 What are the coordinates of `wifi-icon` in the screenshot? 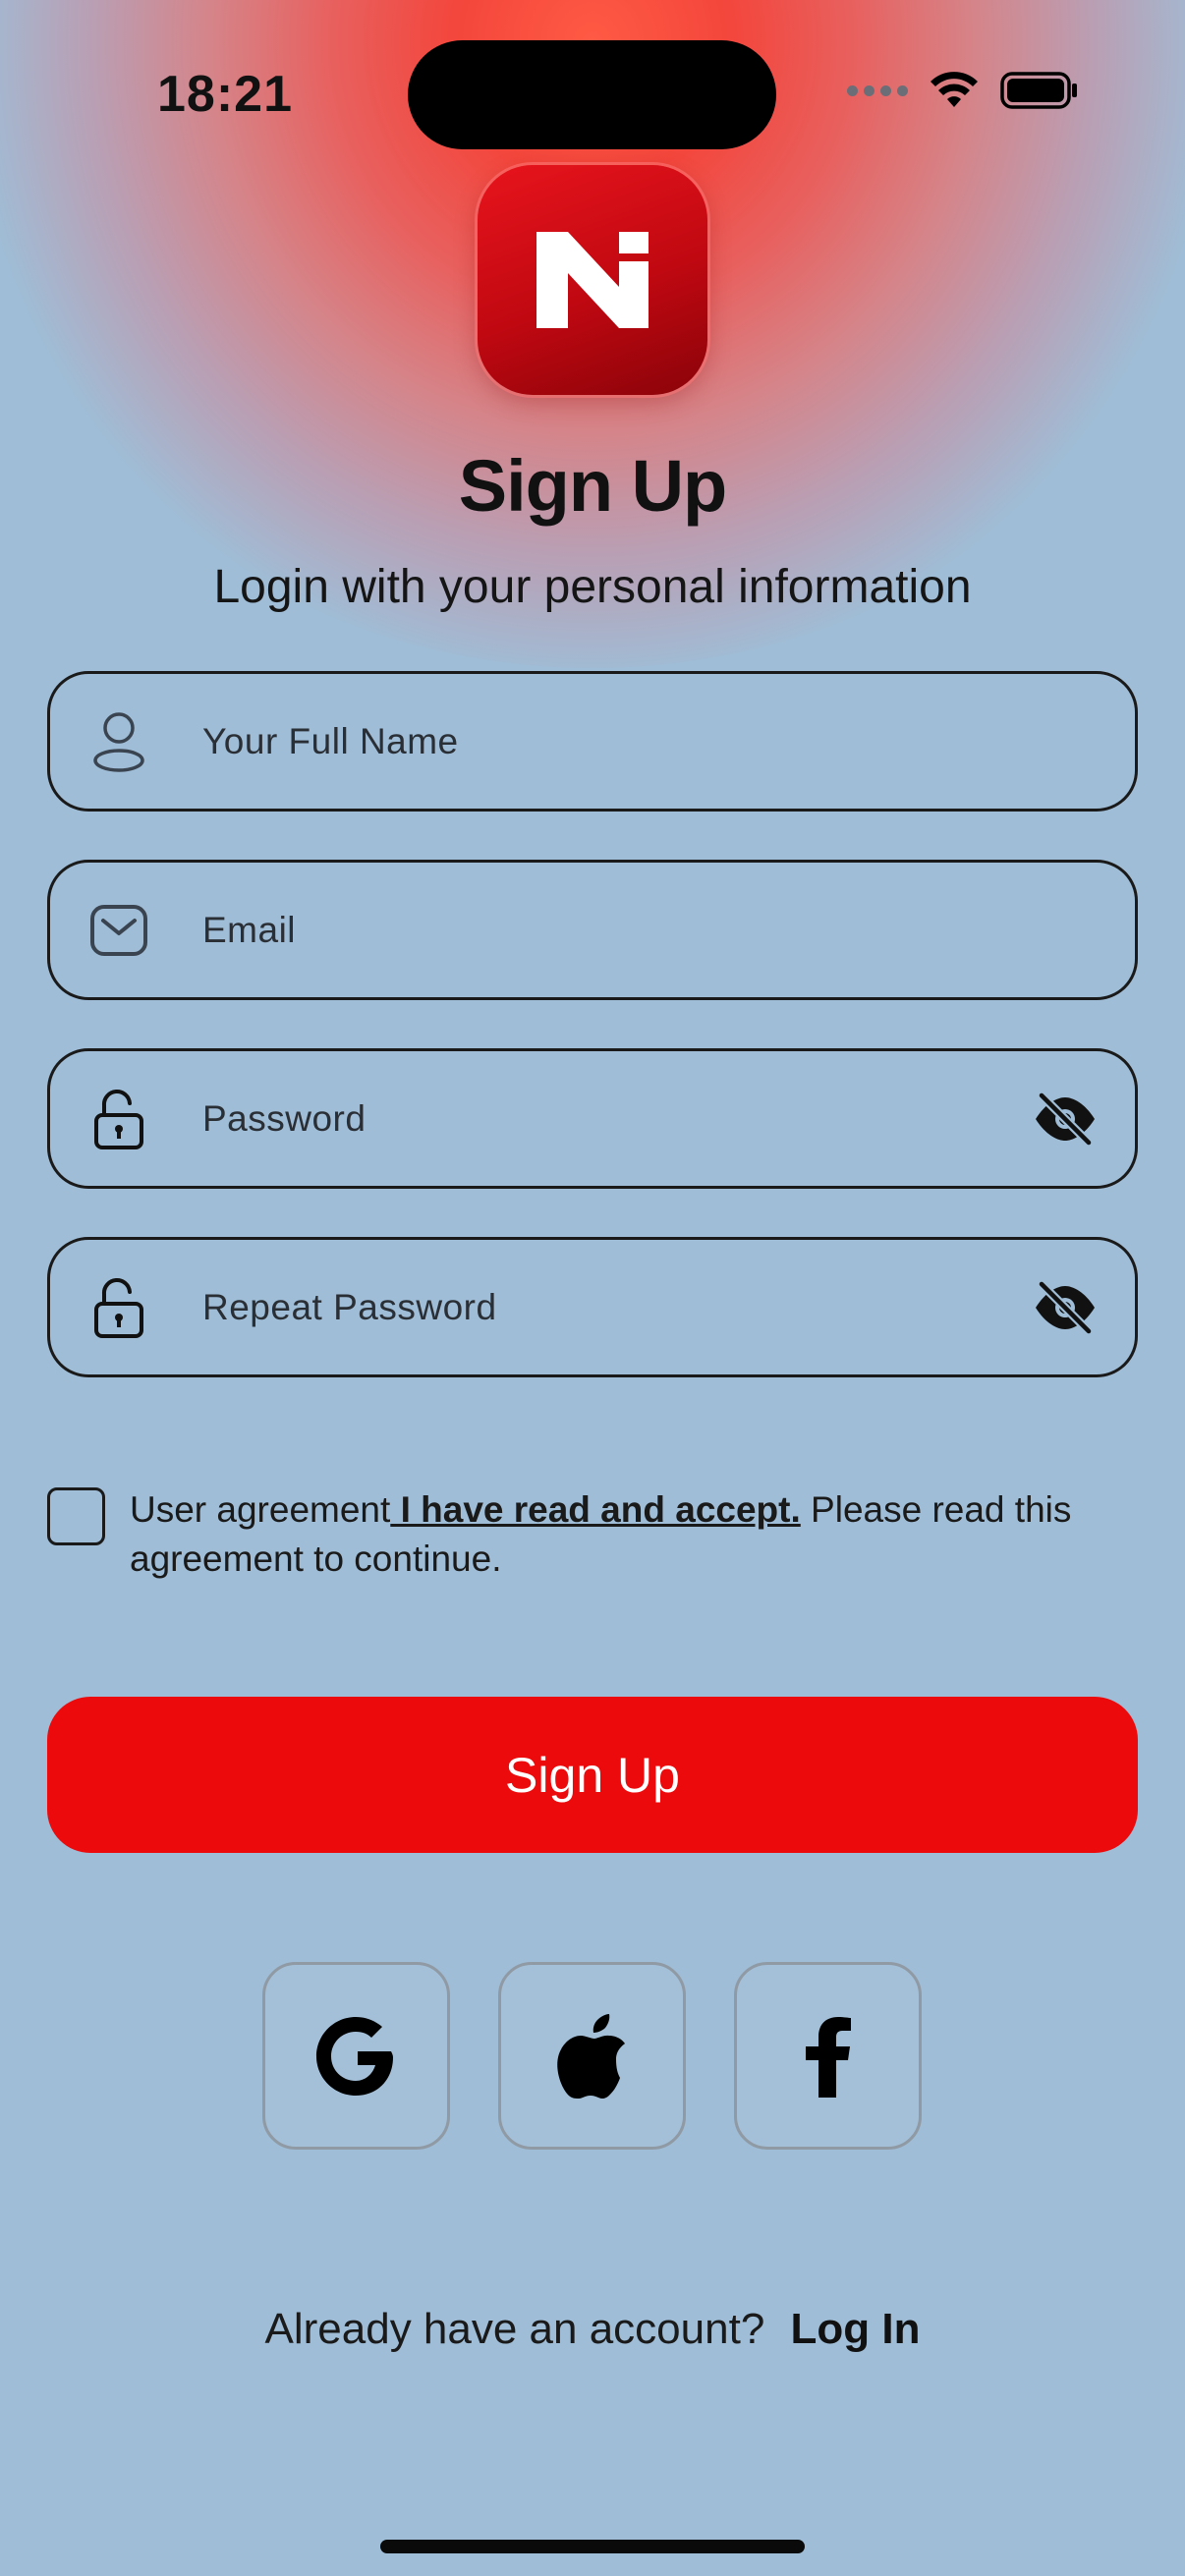 It's located at (955, 89).